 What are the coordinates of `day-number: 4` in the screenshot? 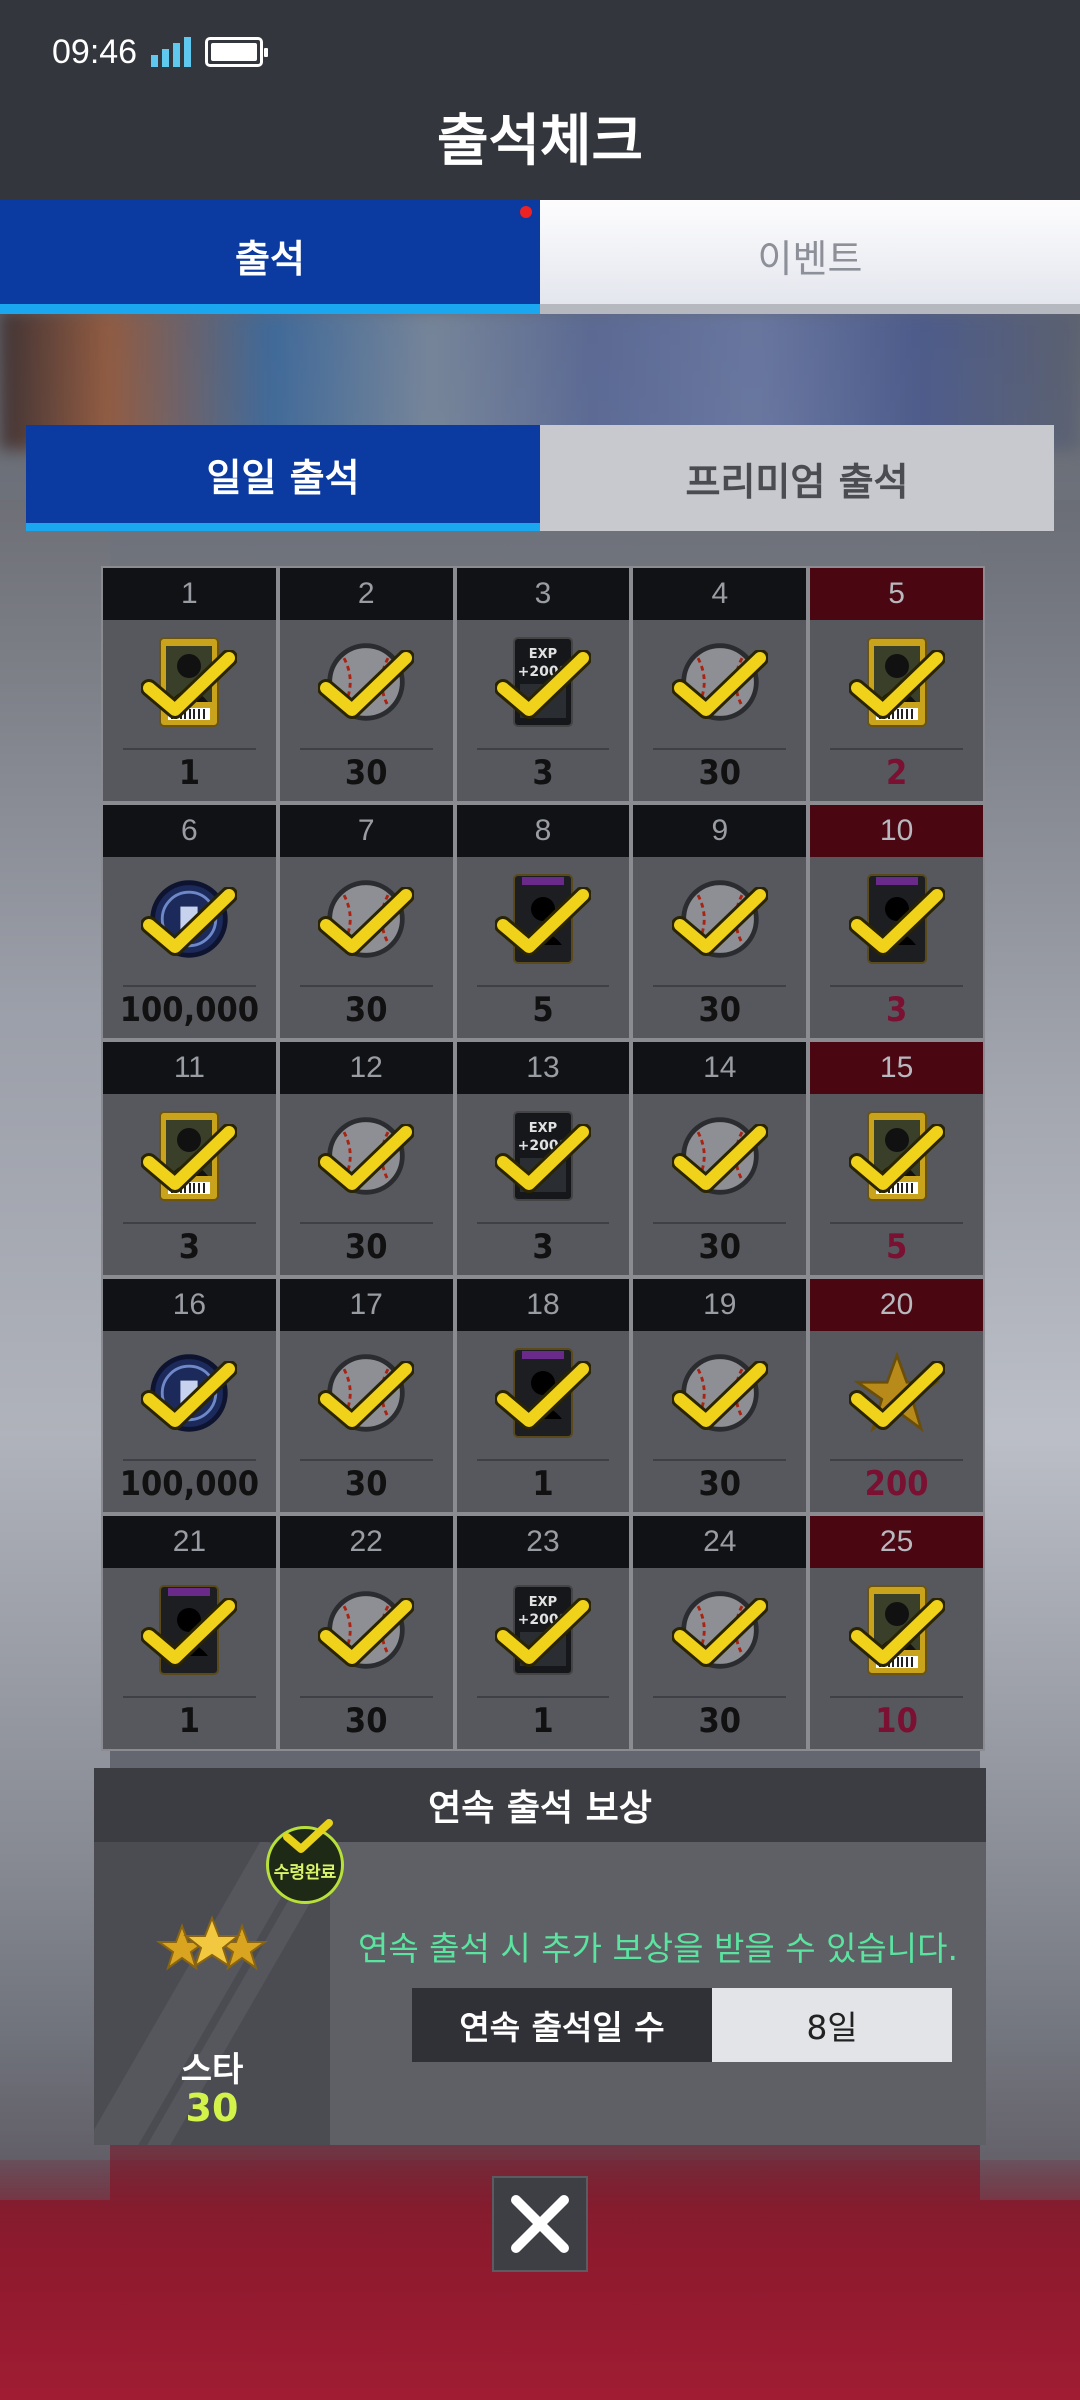 It's located at (720, 594).